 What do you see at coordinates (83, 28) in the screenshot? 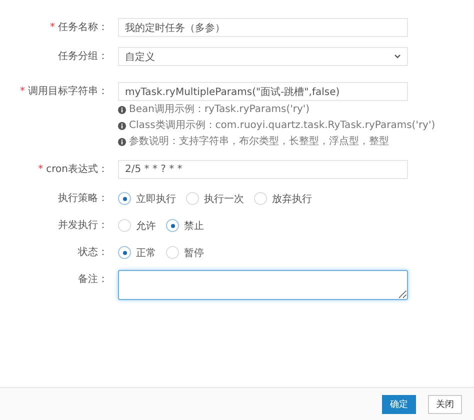
I see `field-label: 任务名称：` at bounding box center [83, 28].